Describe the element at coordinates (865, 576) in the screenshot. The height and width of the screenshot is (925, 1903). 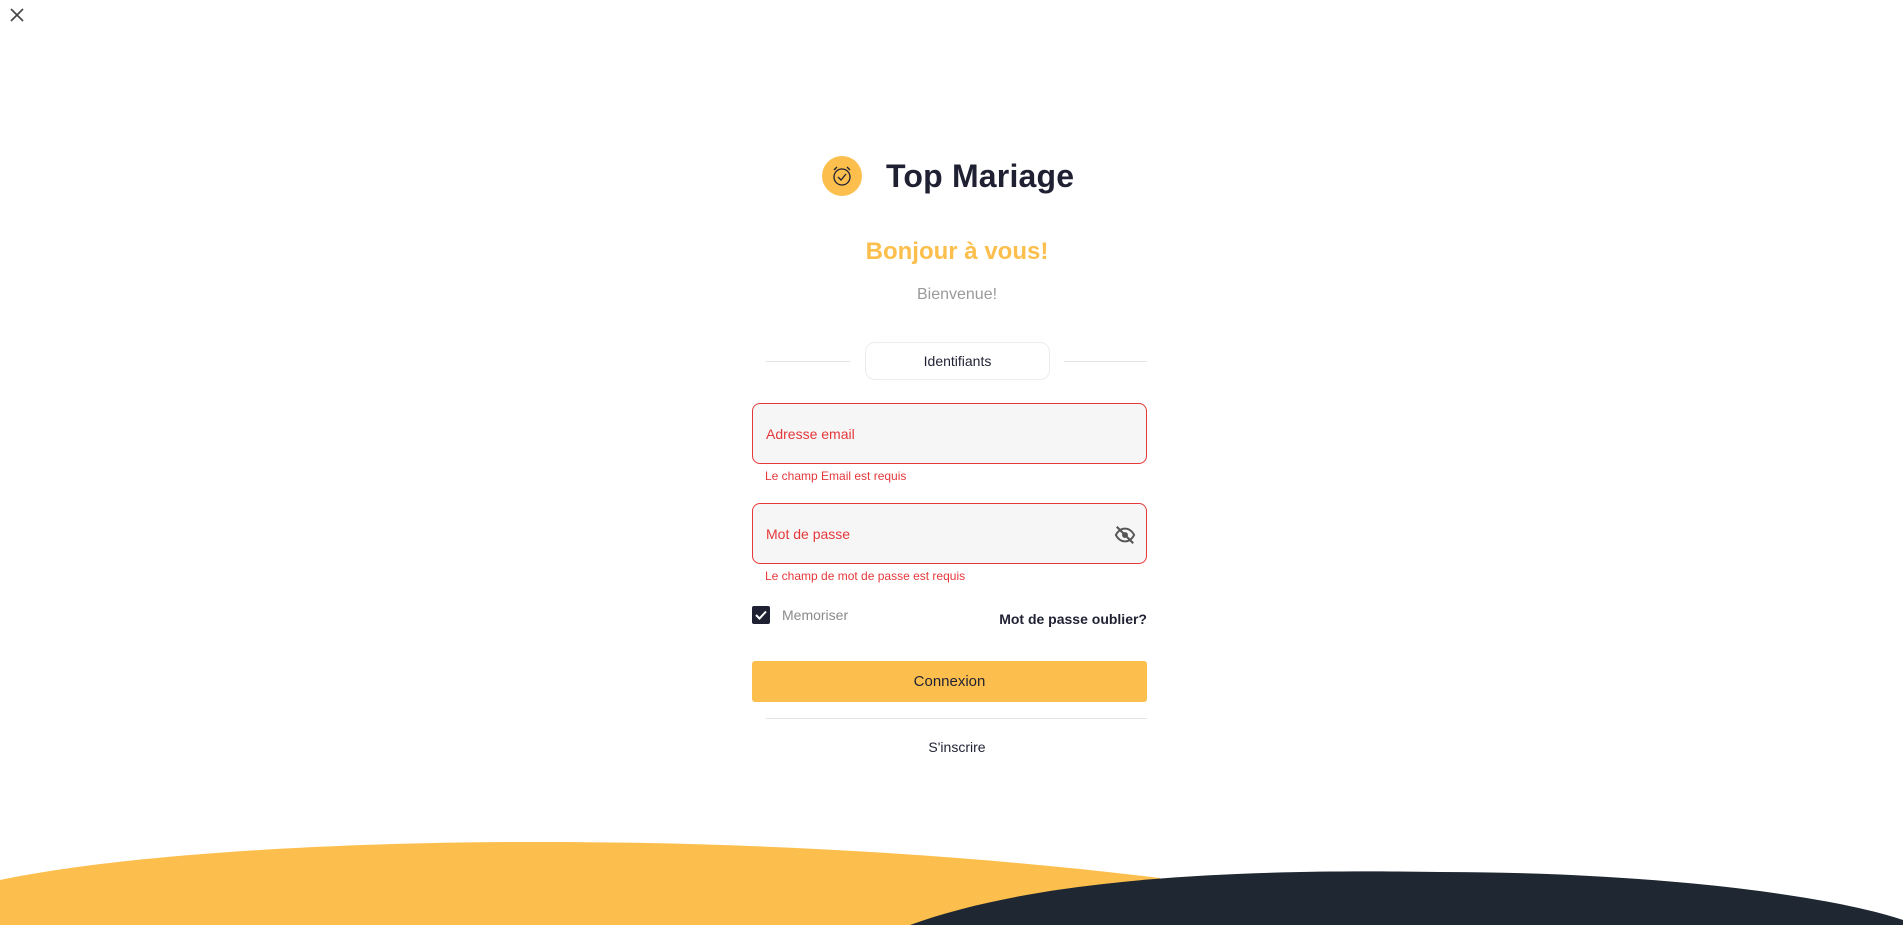
I see `password-error: Le champ de mot de passe est requis` at that location.